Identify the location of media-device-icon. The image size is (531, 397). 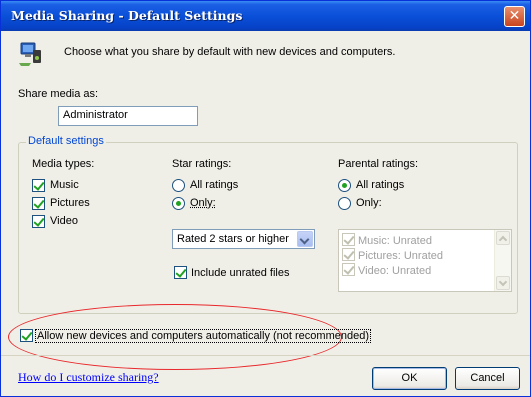
(30, 54).